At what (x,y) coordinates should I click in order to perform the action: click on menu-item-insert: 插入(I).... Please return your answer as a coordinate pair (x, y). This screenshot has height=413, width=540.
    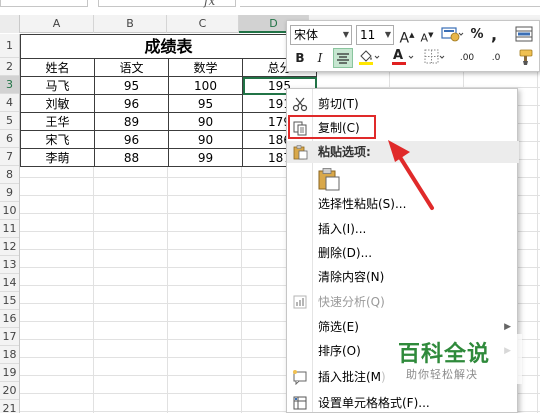
    Looking at the image, I should click on (403, 229).